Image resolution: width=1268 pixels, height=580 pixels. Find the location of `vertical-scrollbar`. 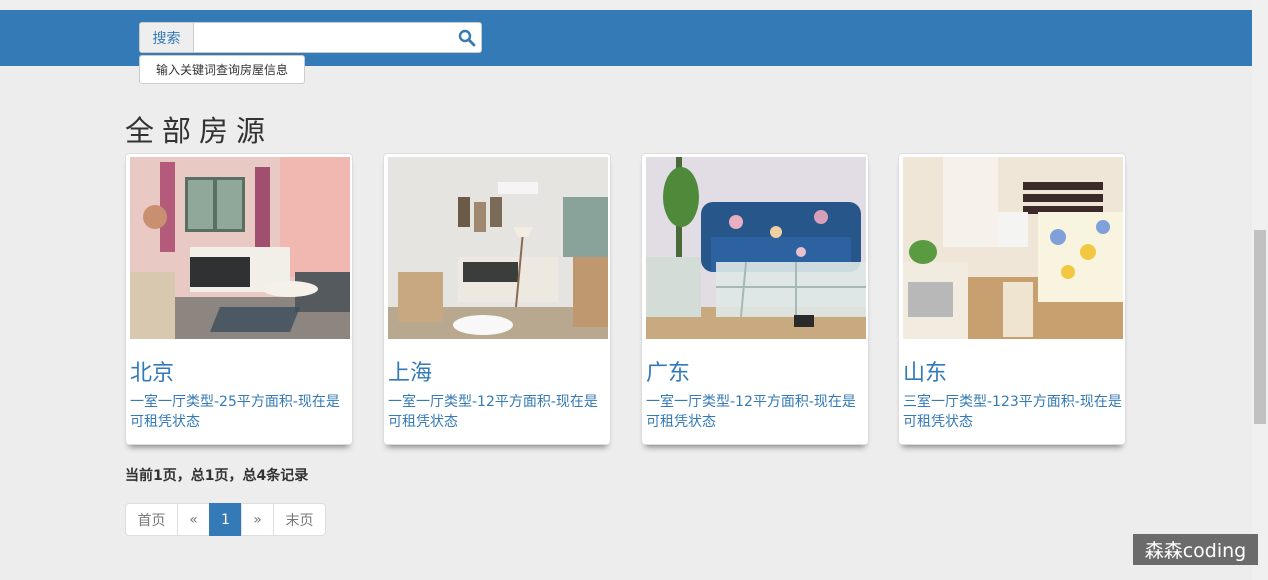

vertical-scrollbar is located at coordinates (1260, 290).